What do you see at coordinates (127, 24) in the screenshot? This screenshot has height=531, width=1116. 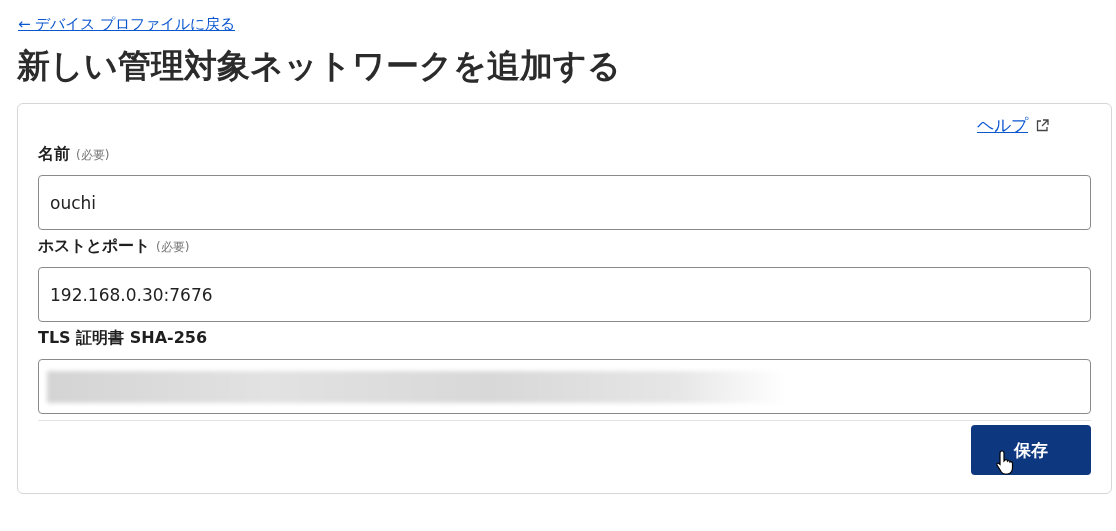 I see `back-link: ← デバイス プロファイルに戻る` at bounding box center [127, 24].